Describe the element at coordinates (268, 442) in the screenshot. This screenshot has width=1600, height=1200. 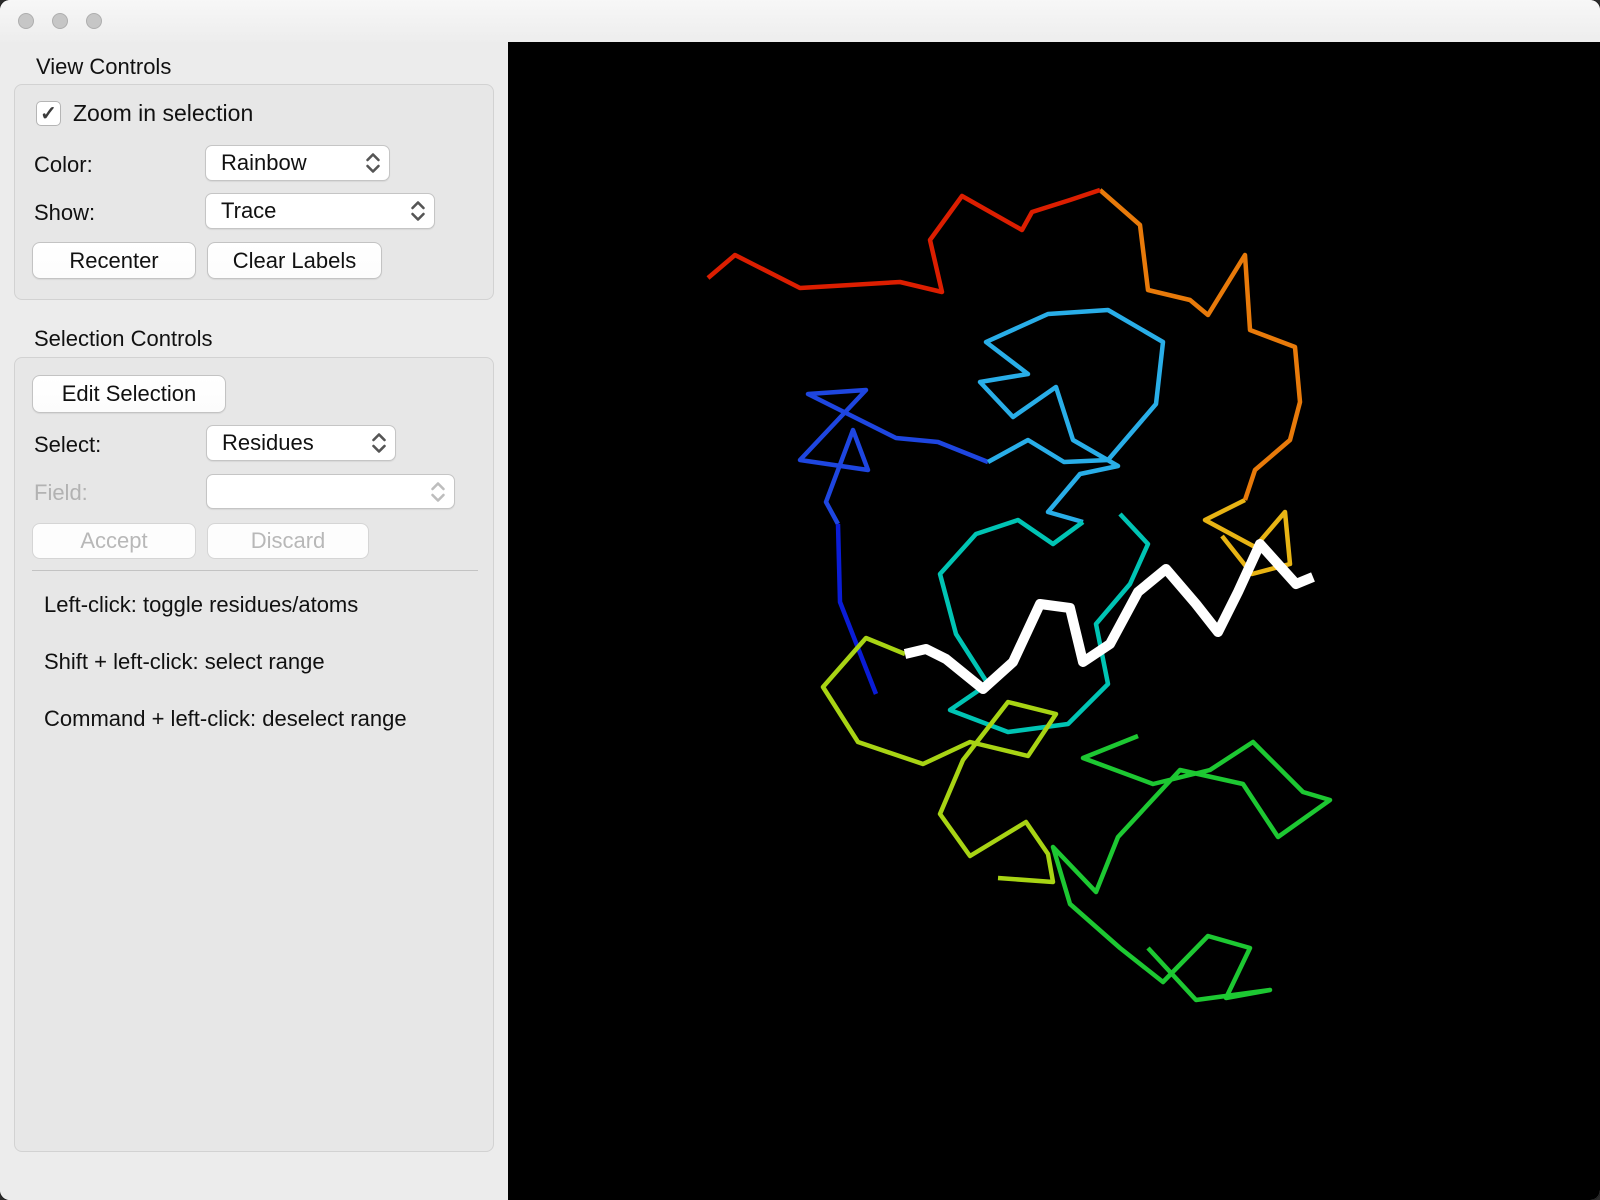
I see `select-dropdown-value: Residues` at that location.